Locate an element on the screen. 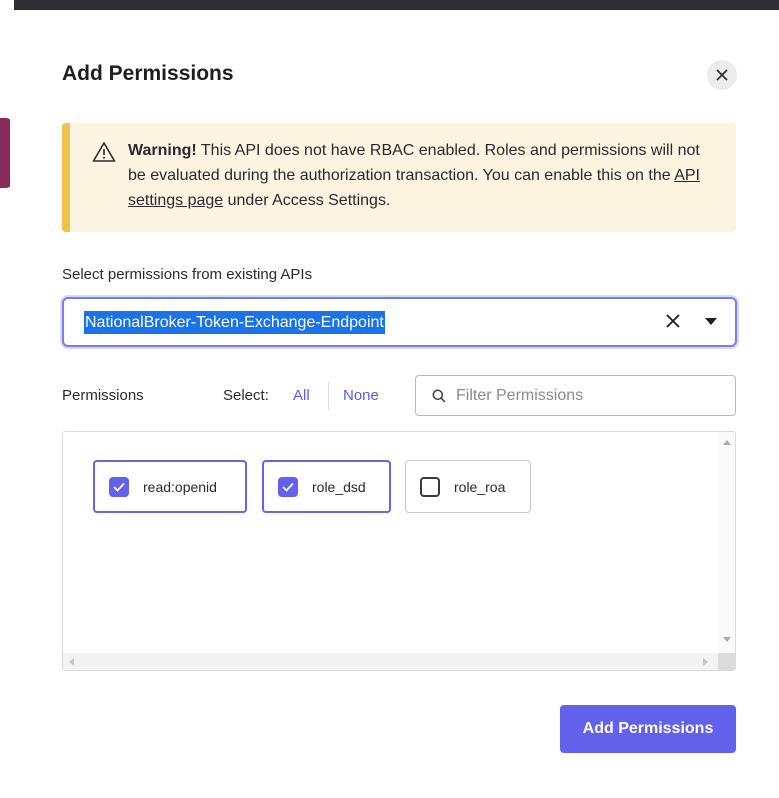 Image resolution: width=779 pixels, height=798 pixels. permission-label: read:openid is located at coordinates (180, 486).